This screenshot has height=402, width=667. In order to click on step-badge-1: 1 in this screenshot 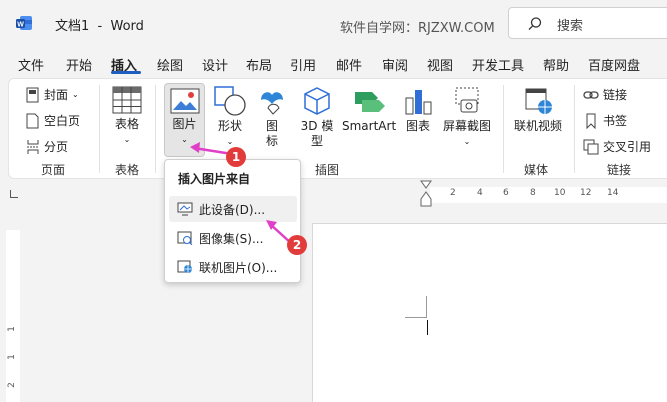, I will do `click(236, 157)`.